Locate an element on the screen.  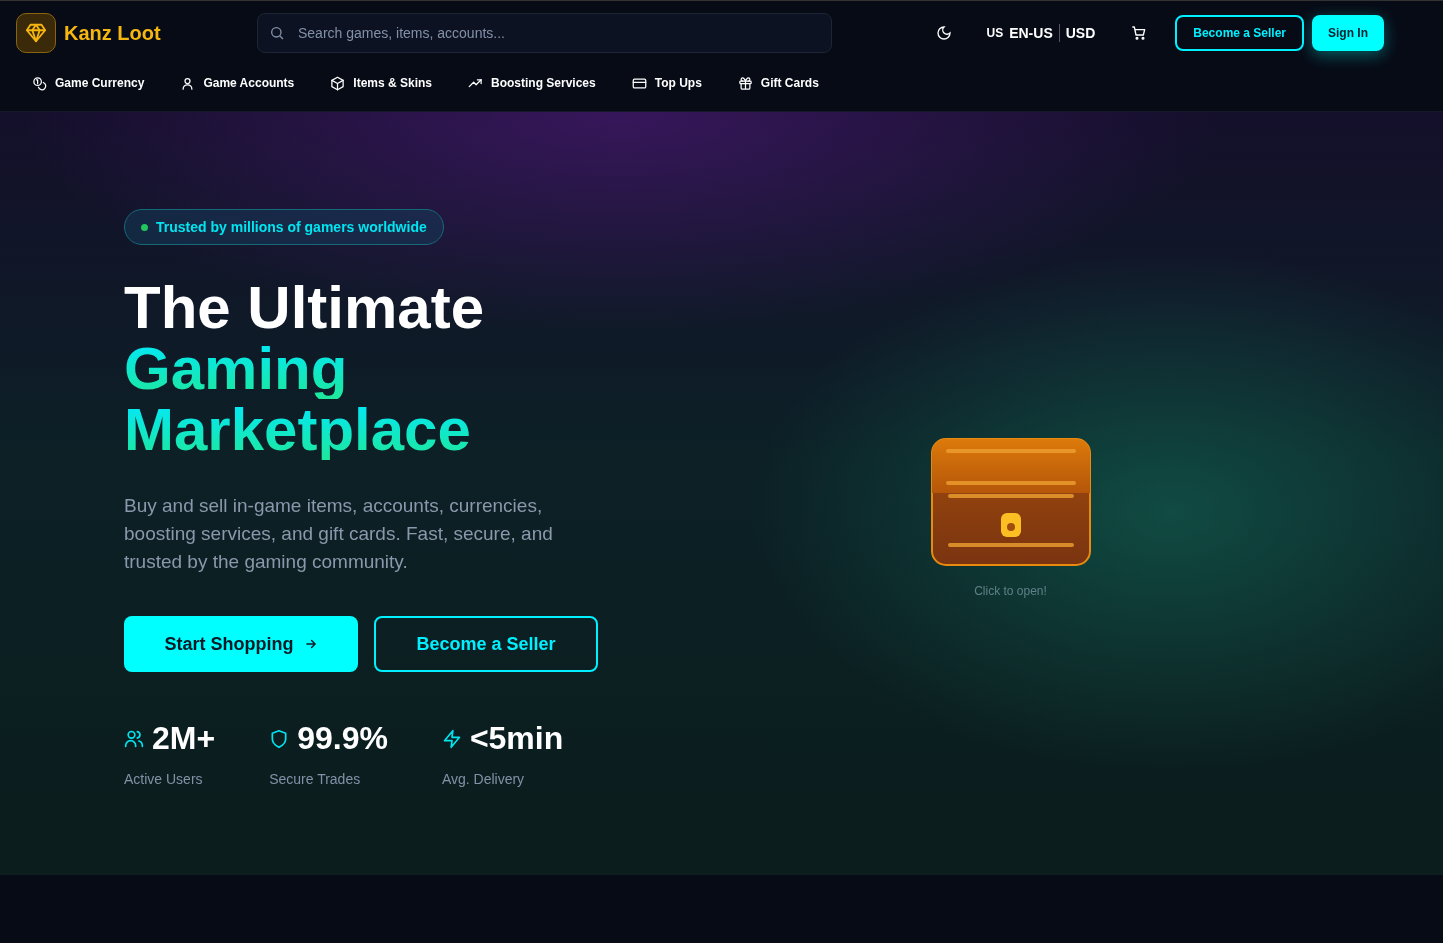
users-icon is located at coordinates (134, 738).